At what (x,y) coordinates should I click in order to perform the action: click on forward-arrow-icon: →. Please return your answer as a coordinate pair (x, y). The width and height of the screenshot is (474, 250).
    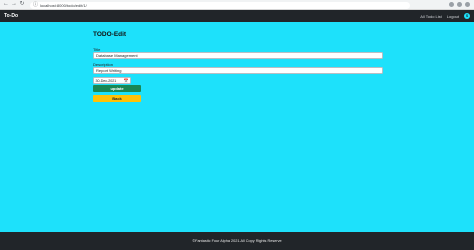
    Looking at the image, I should click on (14, 4).